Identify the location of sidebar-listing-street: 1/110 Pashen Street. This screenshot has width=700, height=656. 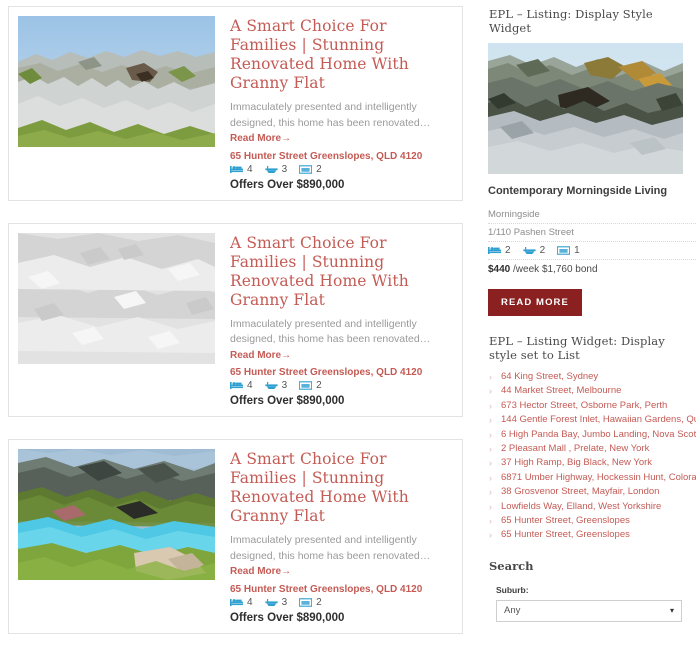
(592, 233).